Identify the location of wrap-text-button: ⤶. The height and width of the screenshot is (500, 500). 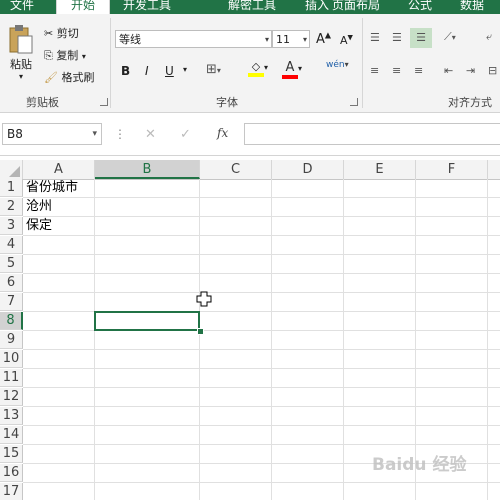
(489, 37).